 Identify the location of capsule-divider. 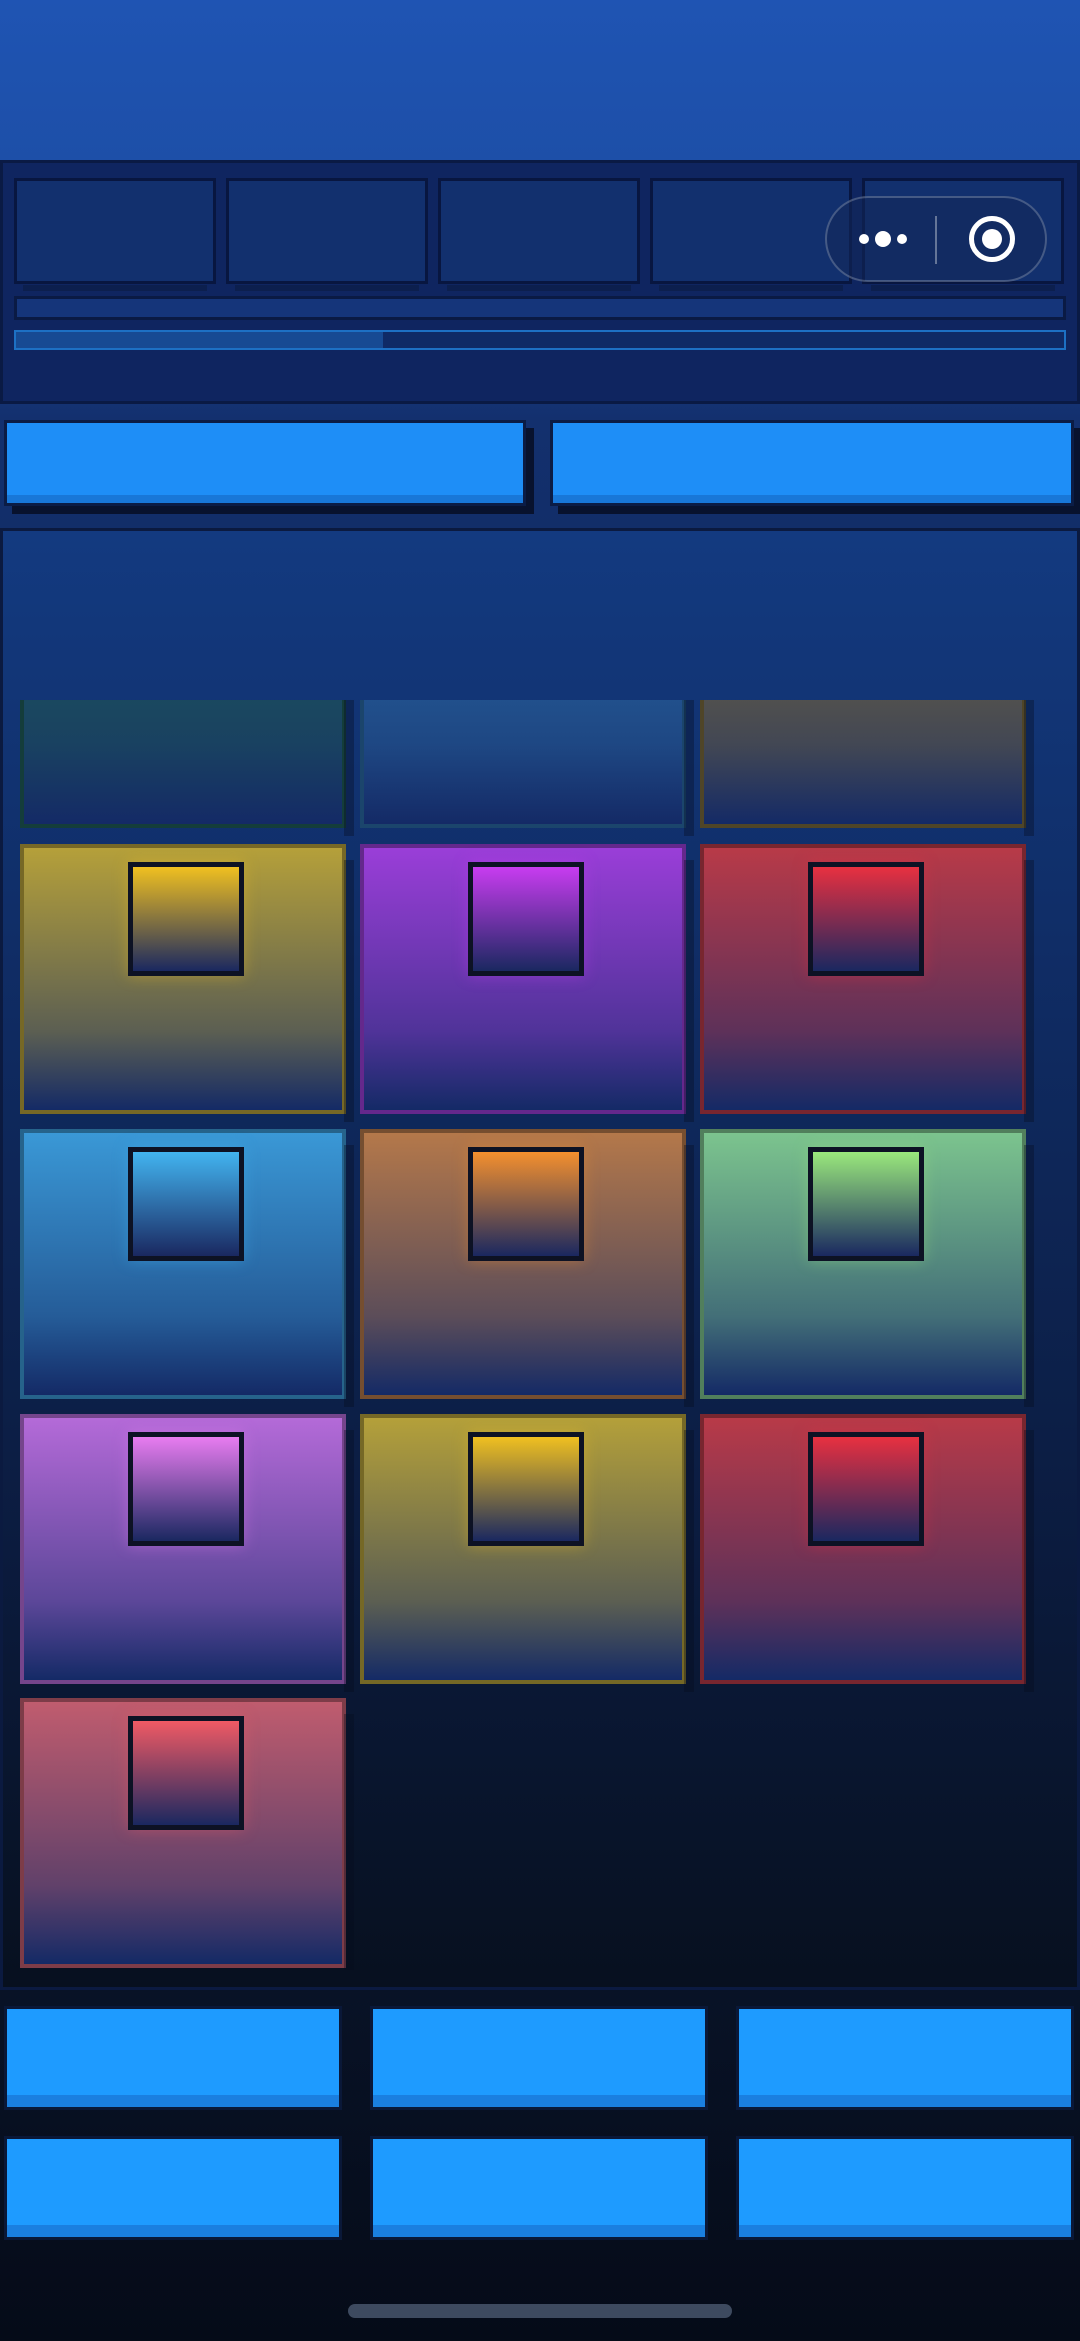
(936, 240).